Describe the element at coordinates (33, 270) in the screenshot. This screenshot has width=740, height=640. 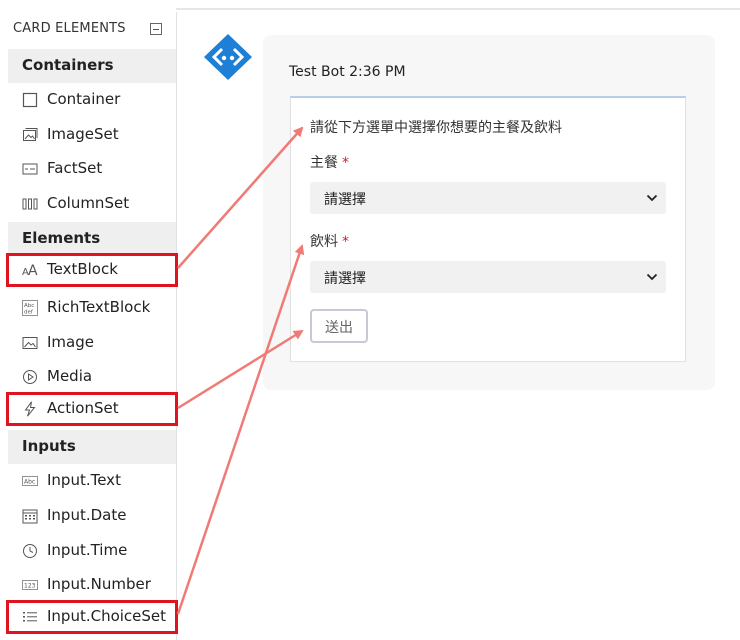
I see `svg-text: A` at that location.